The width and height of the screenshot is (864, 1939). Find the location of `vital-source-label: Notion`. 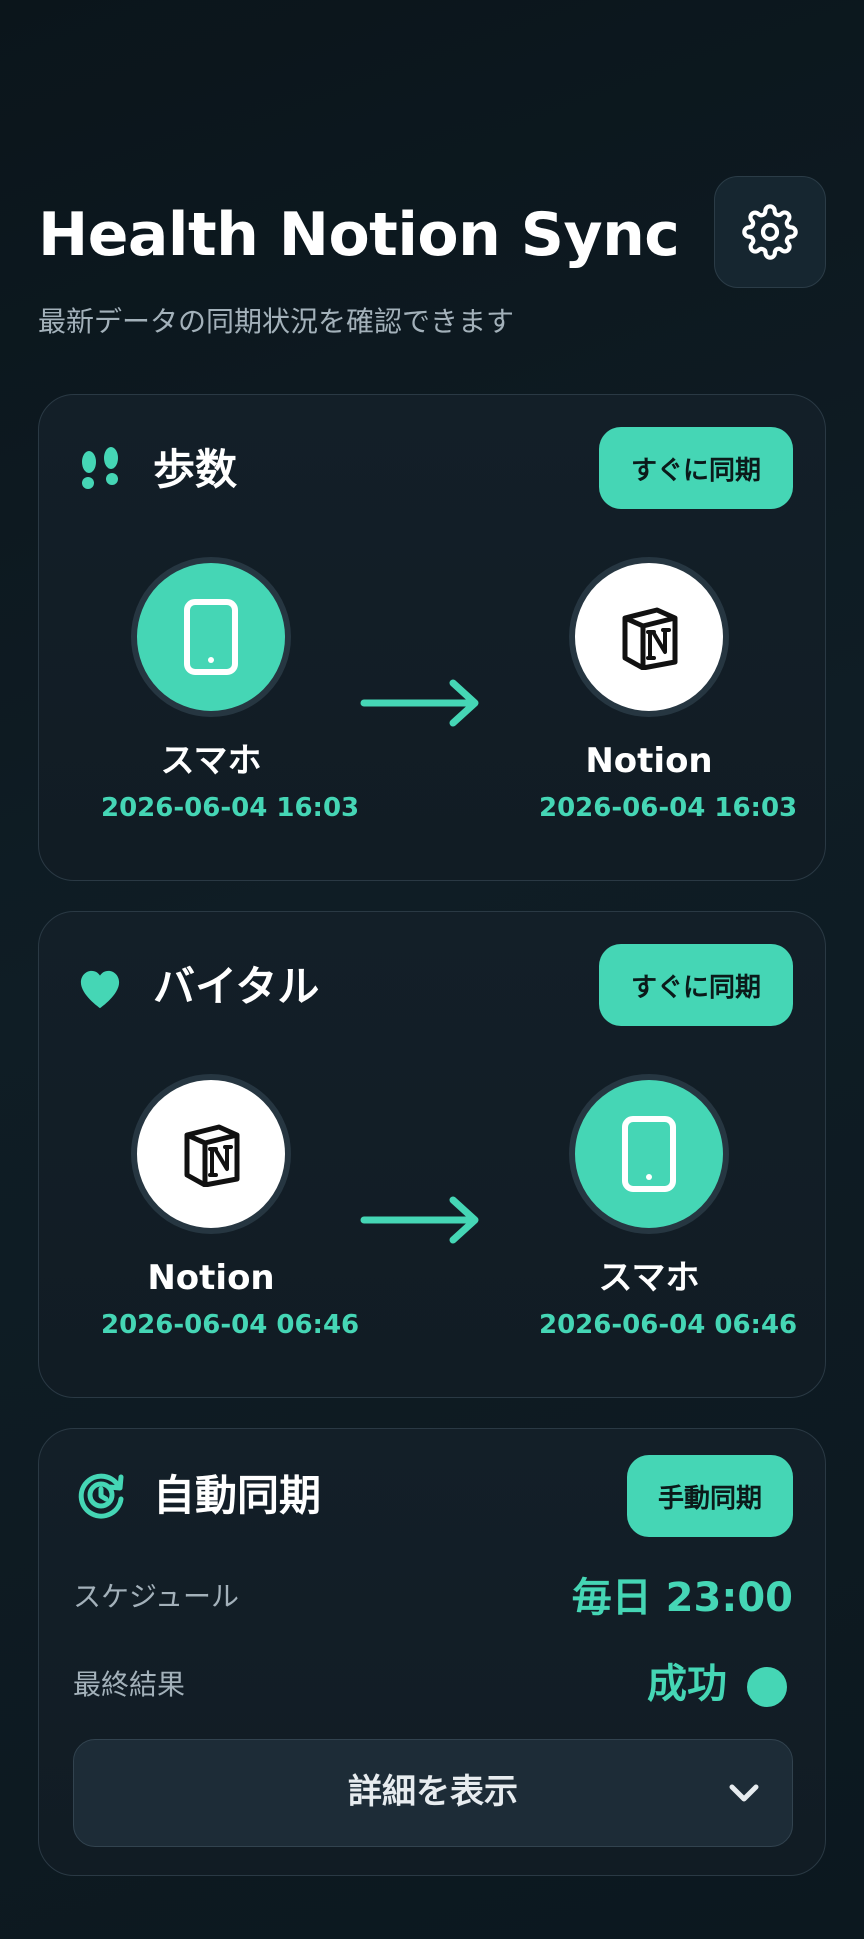

vital-source-label: Notion is located at coordinates (211, 1278).